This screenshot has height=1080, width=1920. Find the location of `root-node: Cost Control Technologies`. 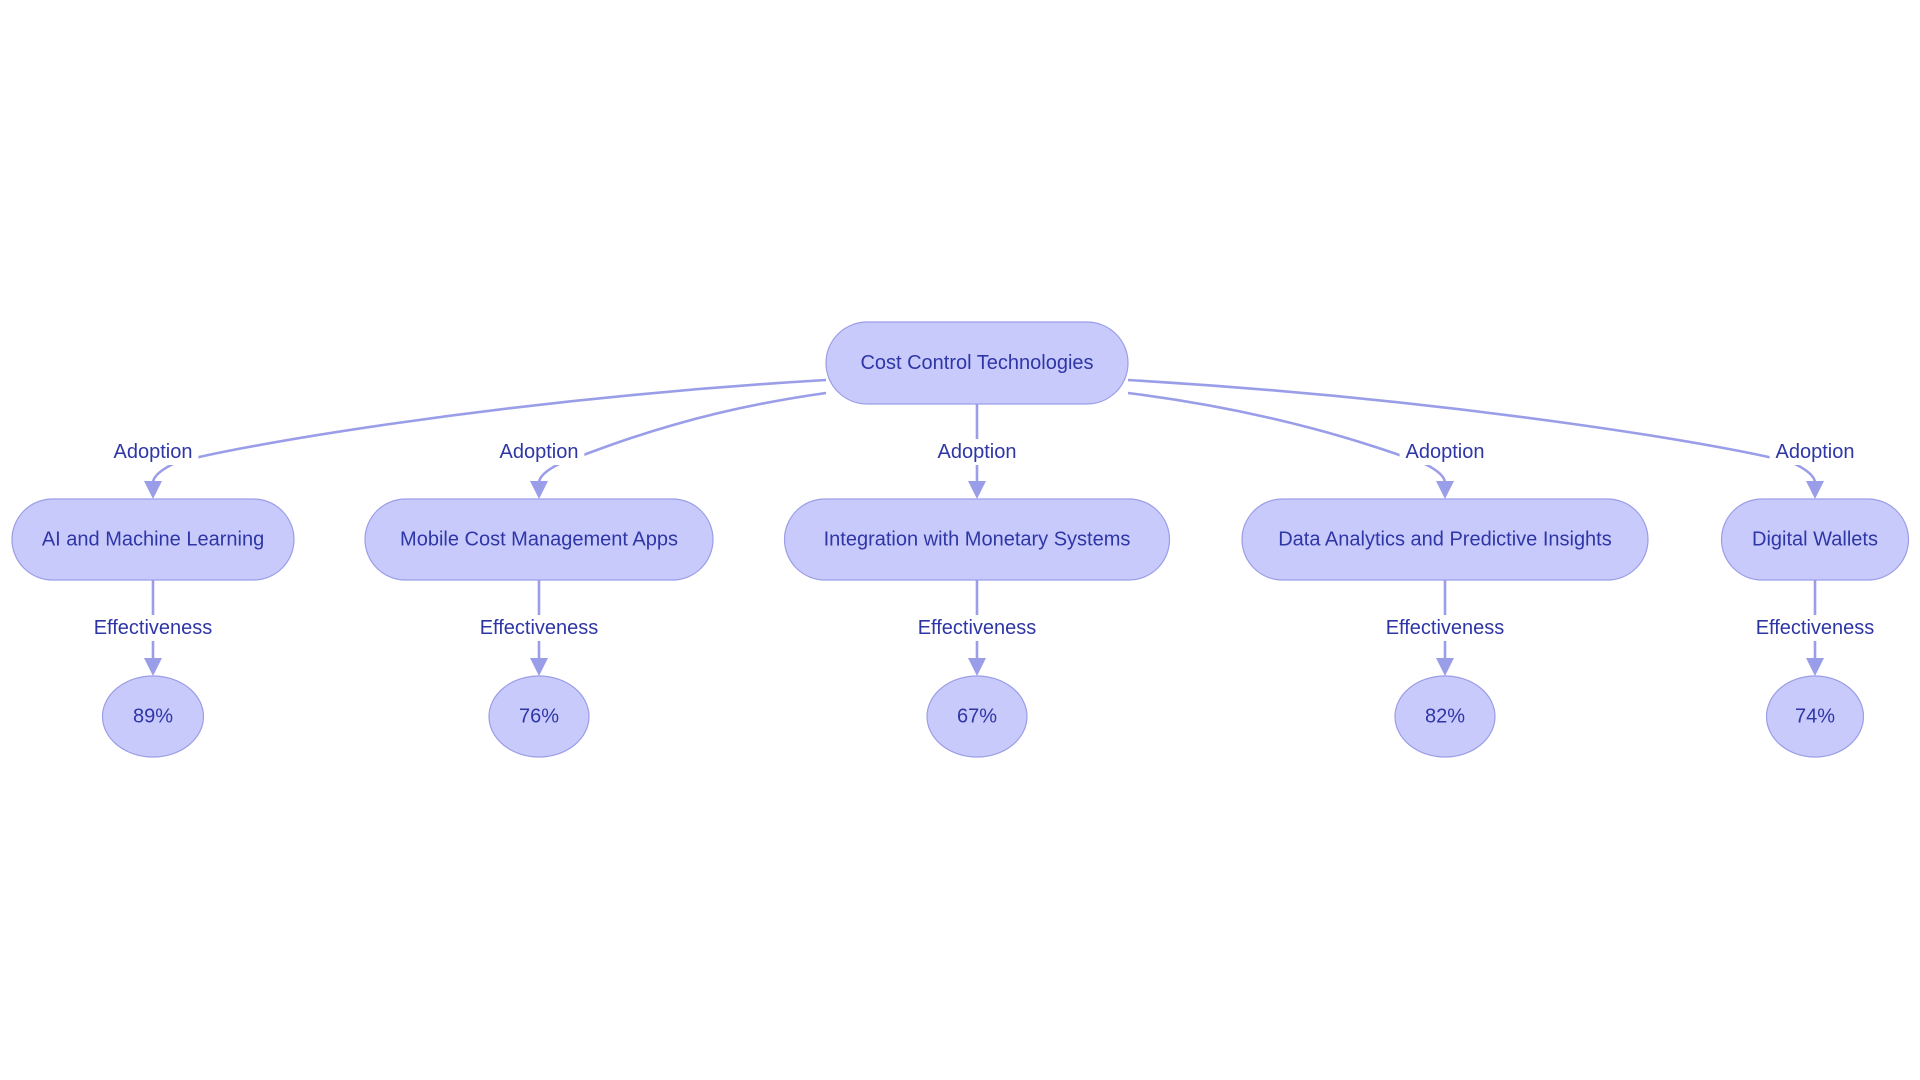

root-node: Cost Control Technologies is located at coordinates (977, 363).